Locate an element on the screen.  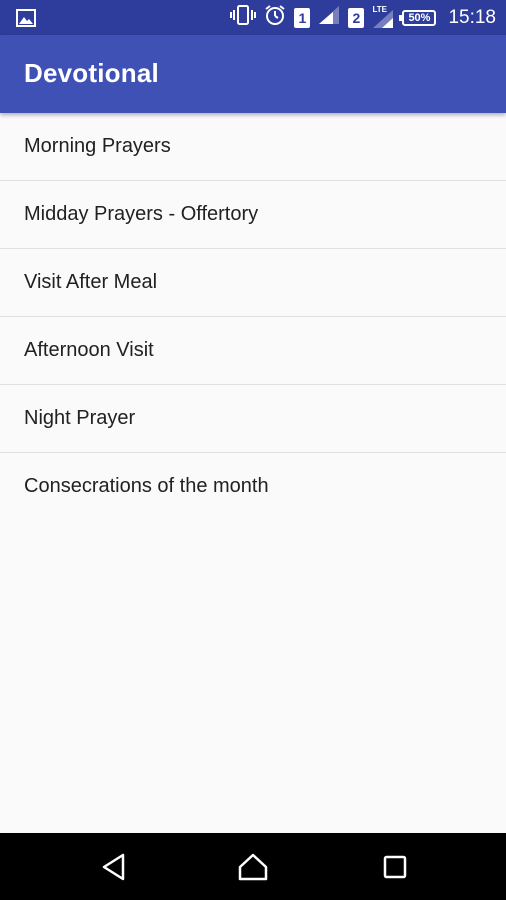
list-item-label: Night Prayer is located at coordinates (80, 418).